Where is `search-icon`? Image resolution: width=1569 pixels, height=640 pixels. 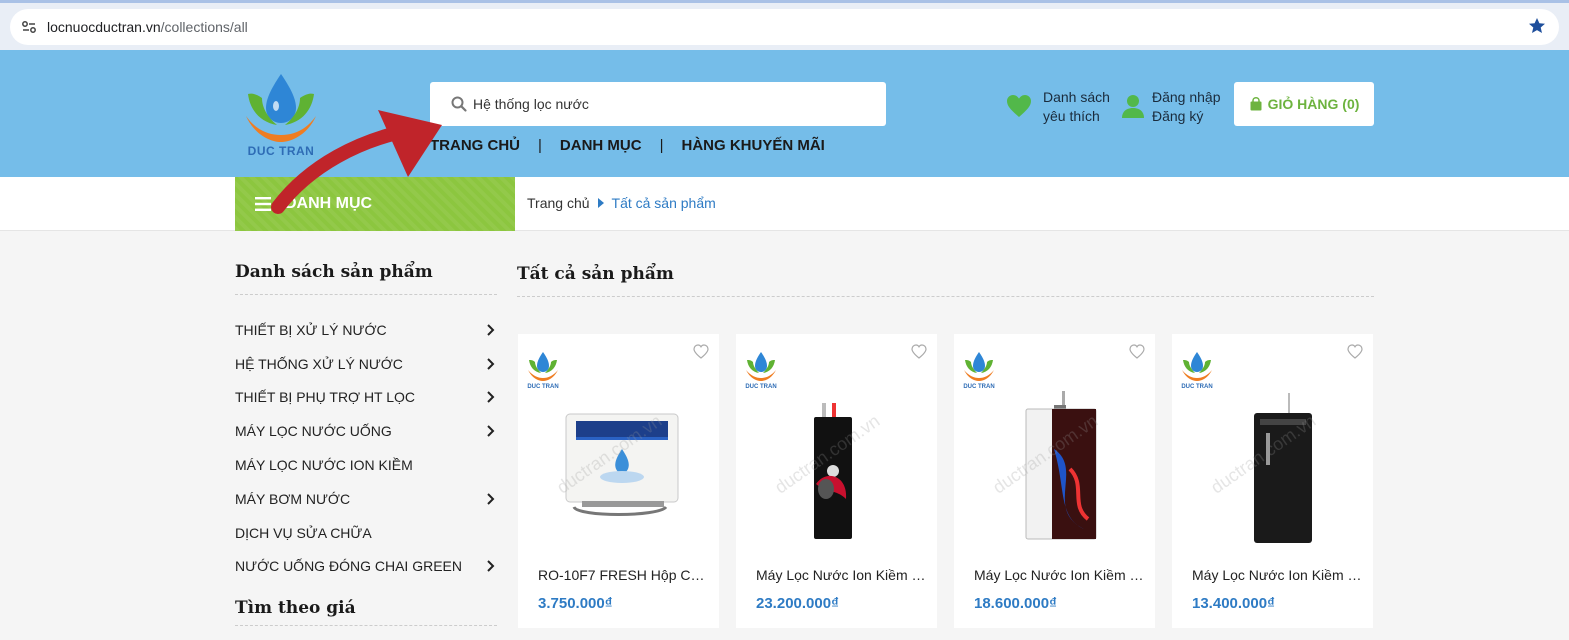
search-icon is located at coordinates (459, 104).